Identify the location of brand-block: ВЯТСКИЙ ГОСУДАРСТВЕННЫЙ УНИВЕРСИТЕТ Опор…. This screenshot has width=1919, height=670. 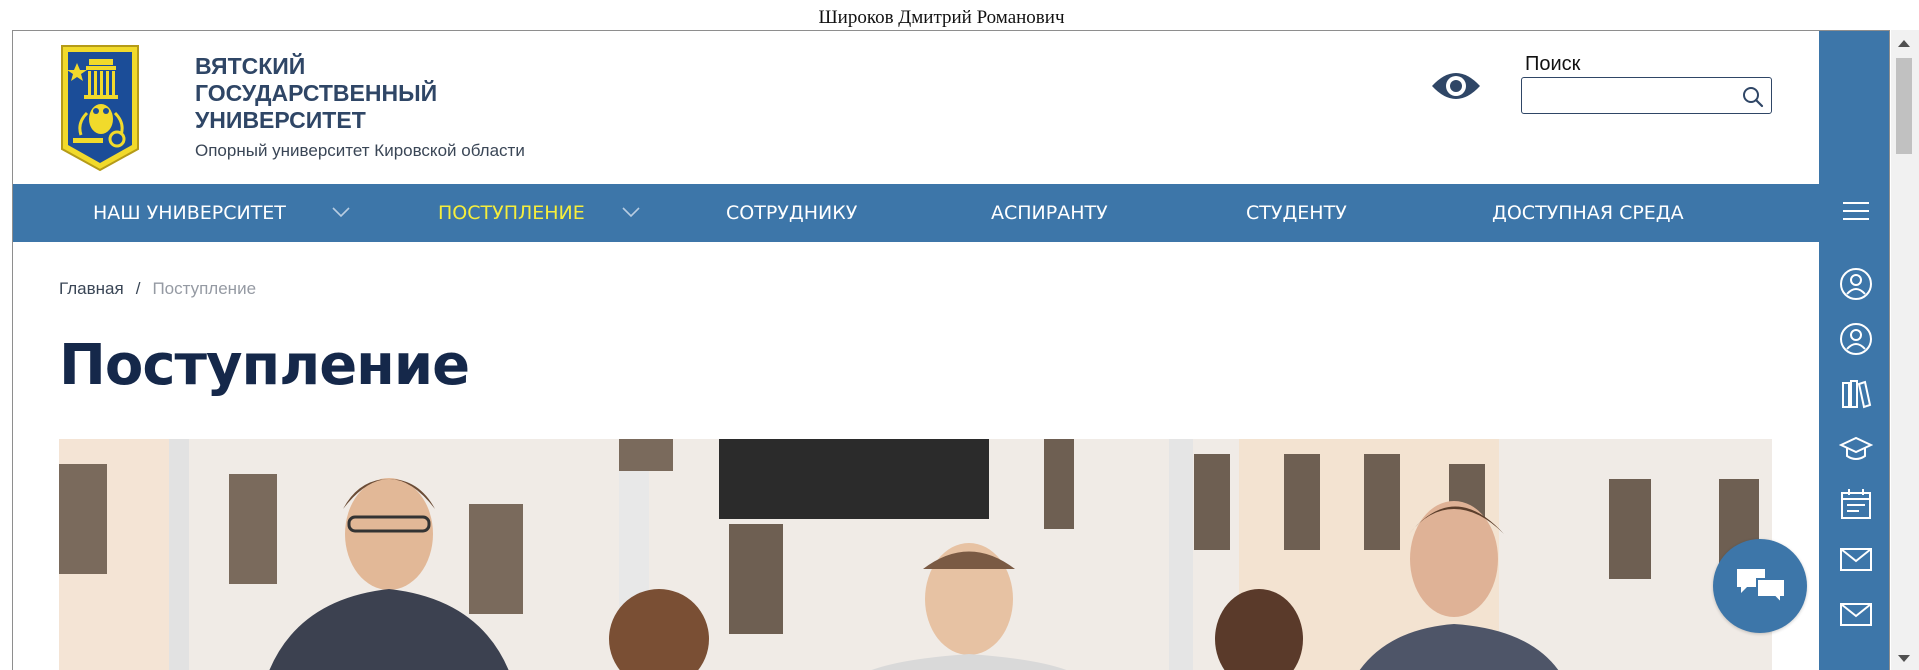
(360, 107).